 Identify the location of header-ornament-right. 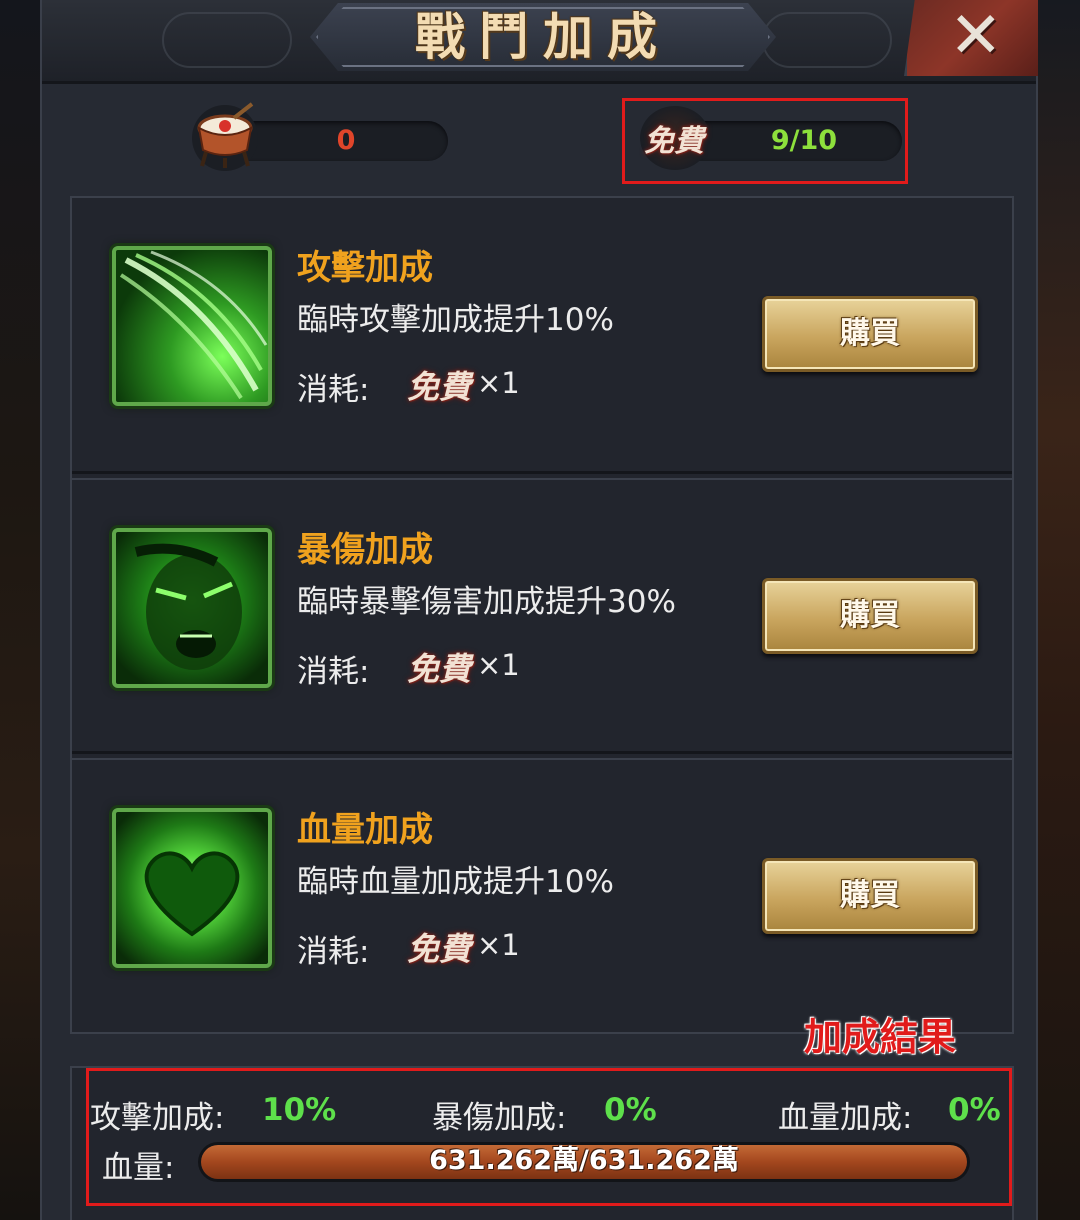
(827, 40).